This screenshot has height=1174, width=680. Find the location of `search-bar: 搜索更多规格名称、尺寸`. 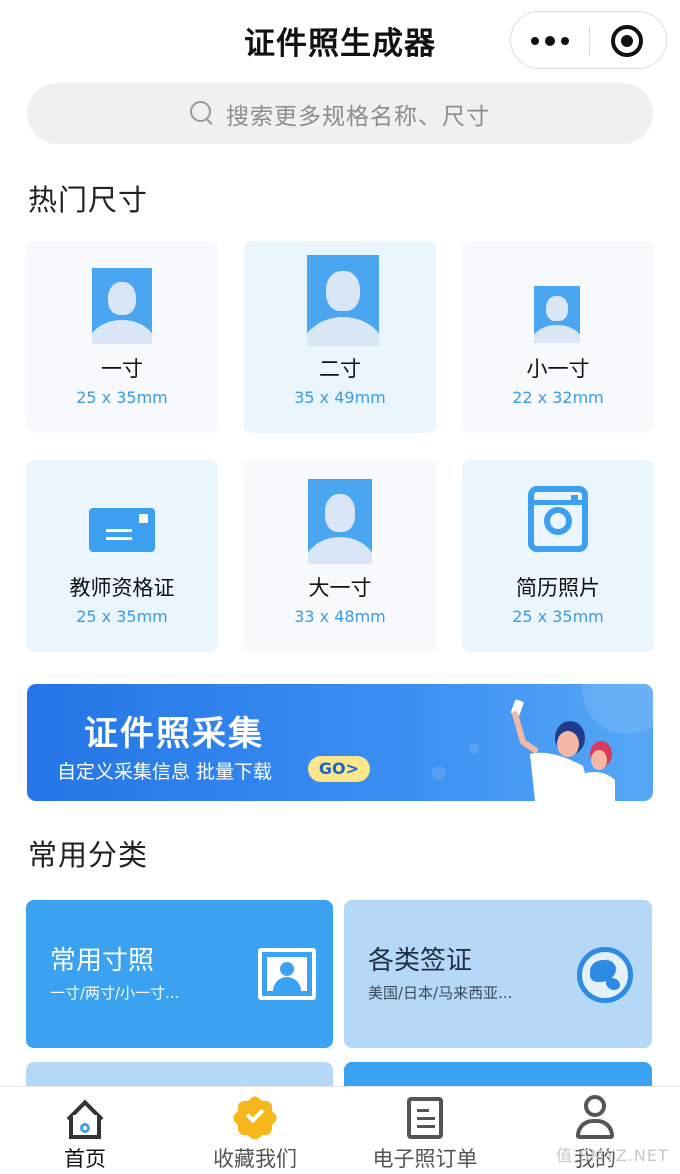

search-bar: 搜索更多规格名称、尺寸 is located at coordinates (340, 113).